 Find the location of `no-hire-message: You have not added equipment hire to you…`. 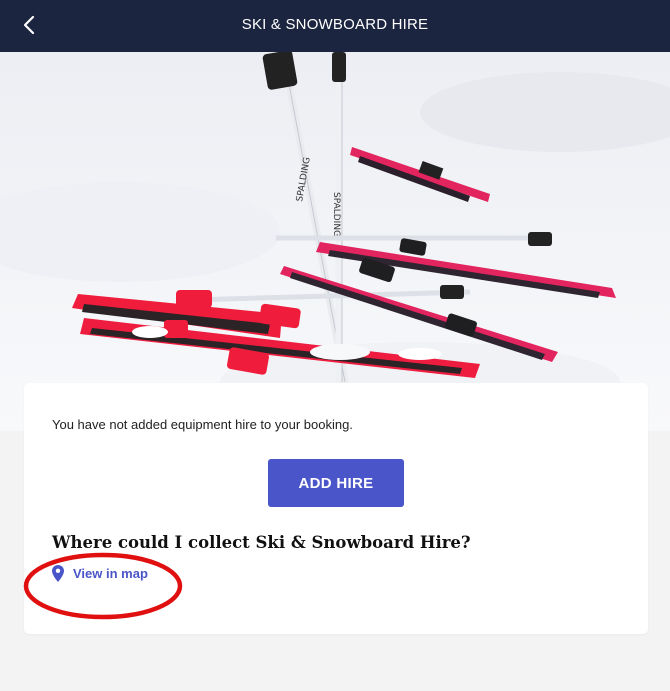

no-hire-message: You have not added equipment hire to you… is located at coordinates (202, 424).